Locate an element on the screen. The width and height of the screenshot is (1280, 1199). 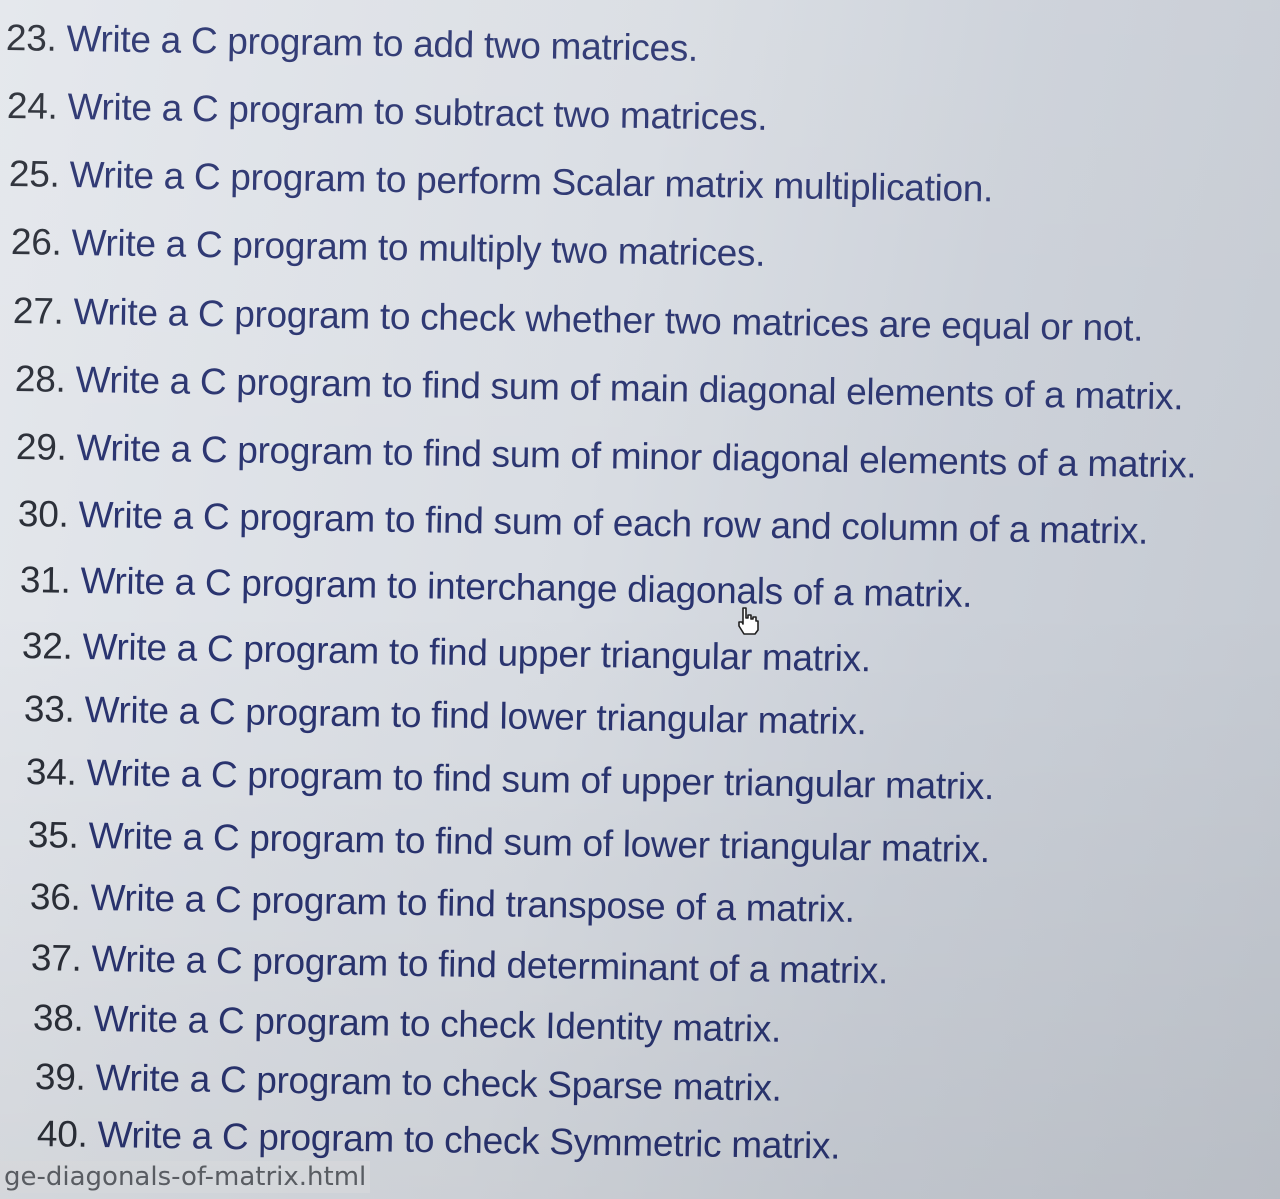
item-number: 40. is located at coordinates (62, 1134).